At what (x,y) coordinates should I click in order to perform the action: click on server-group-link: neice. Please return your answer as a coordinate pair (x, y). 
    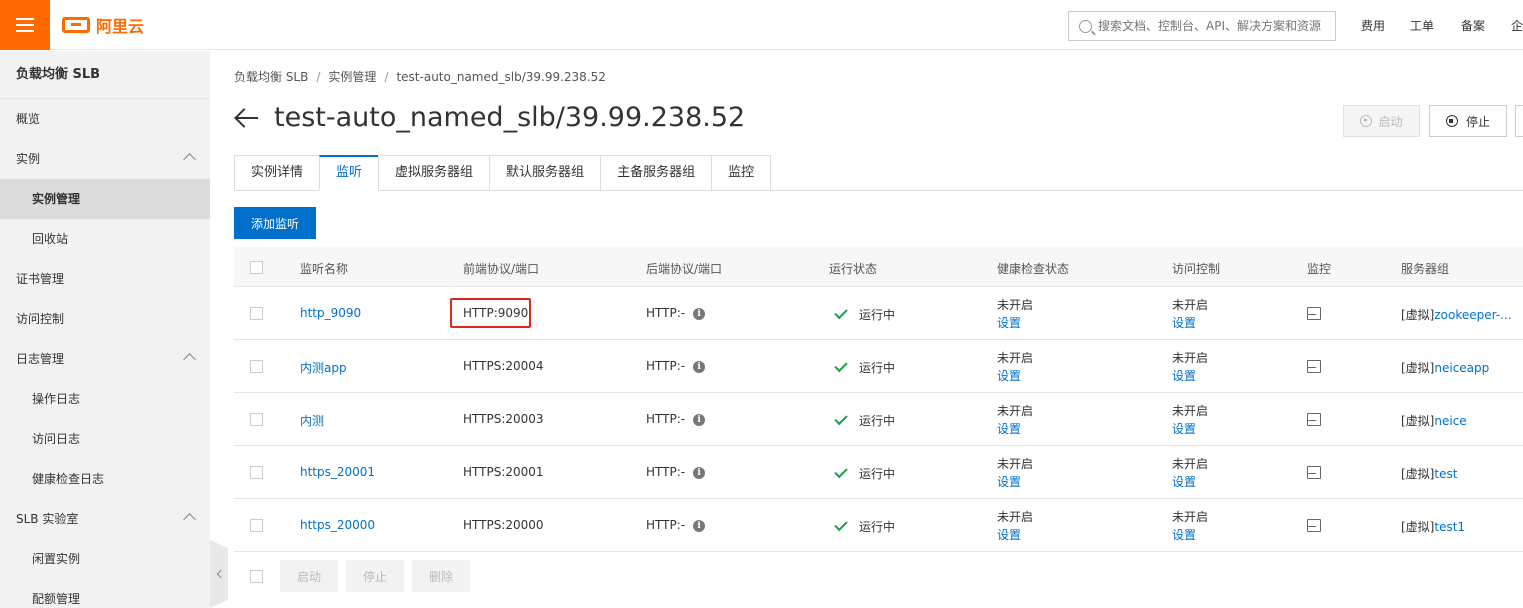
    Looking at the image, I should click on (1450, 421).